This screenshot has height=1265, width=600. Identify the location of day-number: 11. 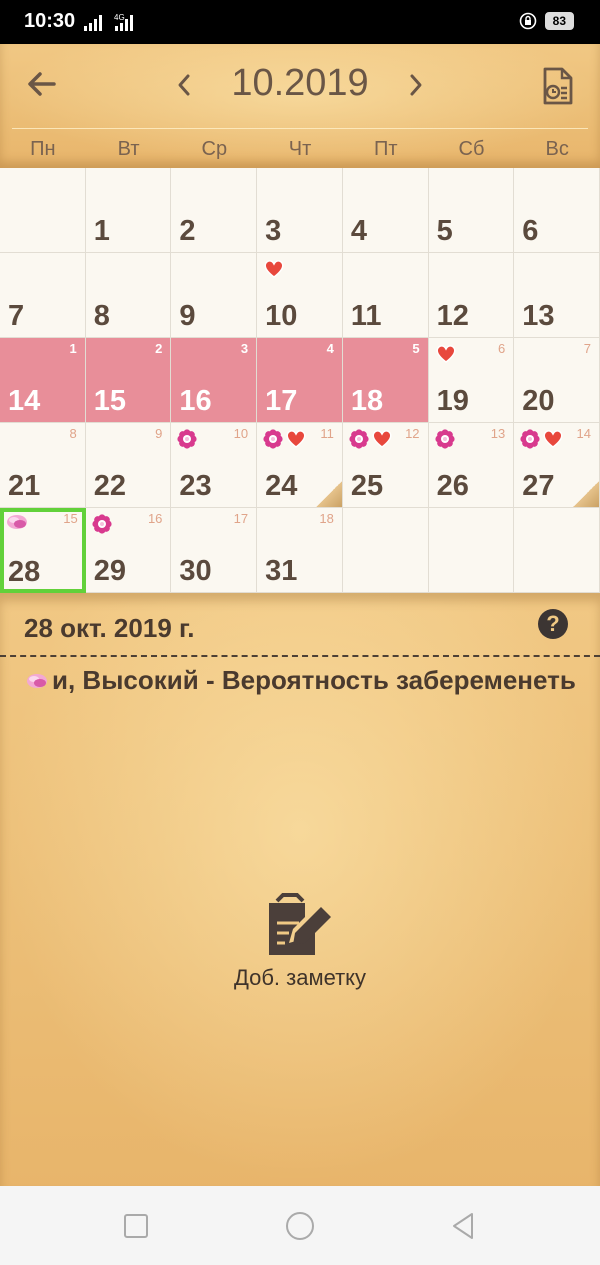
(366, 316).